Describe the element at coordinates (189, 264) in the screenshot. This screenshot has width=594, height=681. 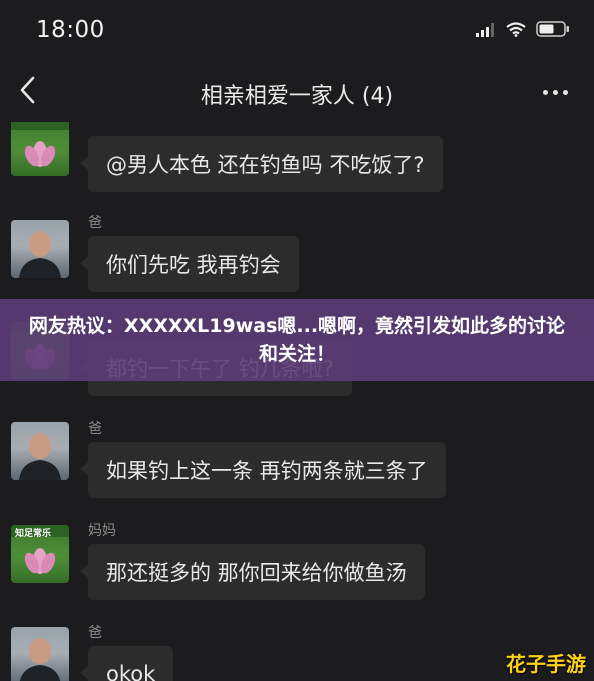
I see `message-bubble: 你们先吃 我再钓会` at that location.